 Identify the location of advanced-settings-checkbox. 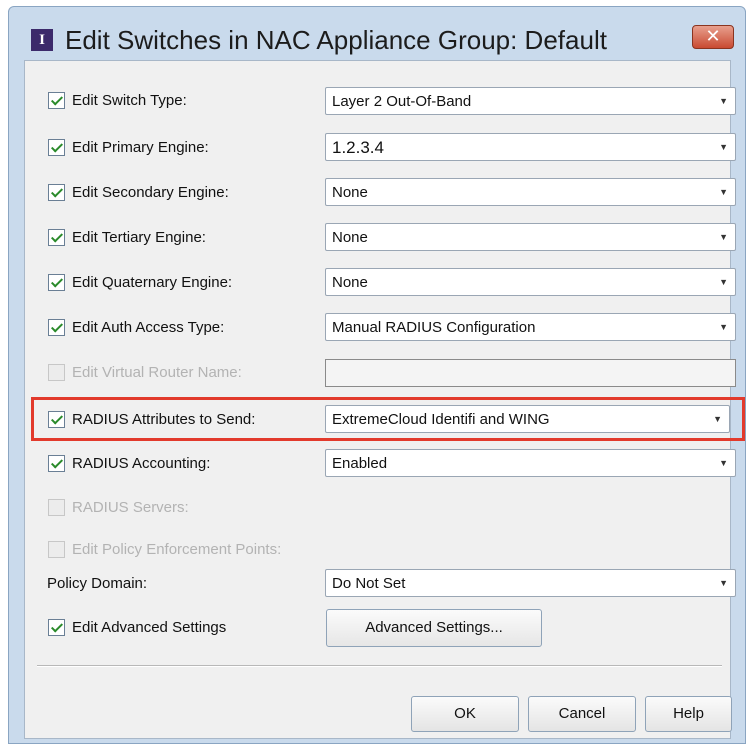
(56, 627).